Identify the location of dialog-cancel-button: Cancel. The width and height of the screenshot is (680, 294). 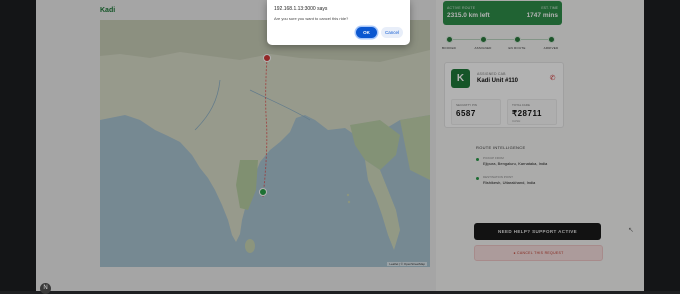
(392, 32).